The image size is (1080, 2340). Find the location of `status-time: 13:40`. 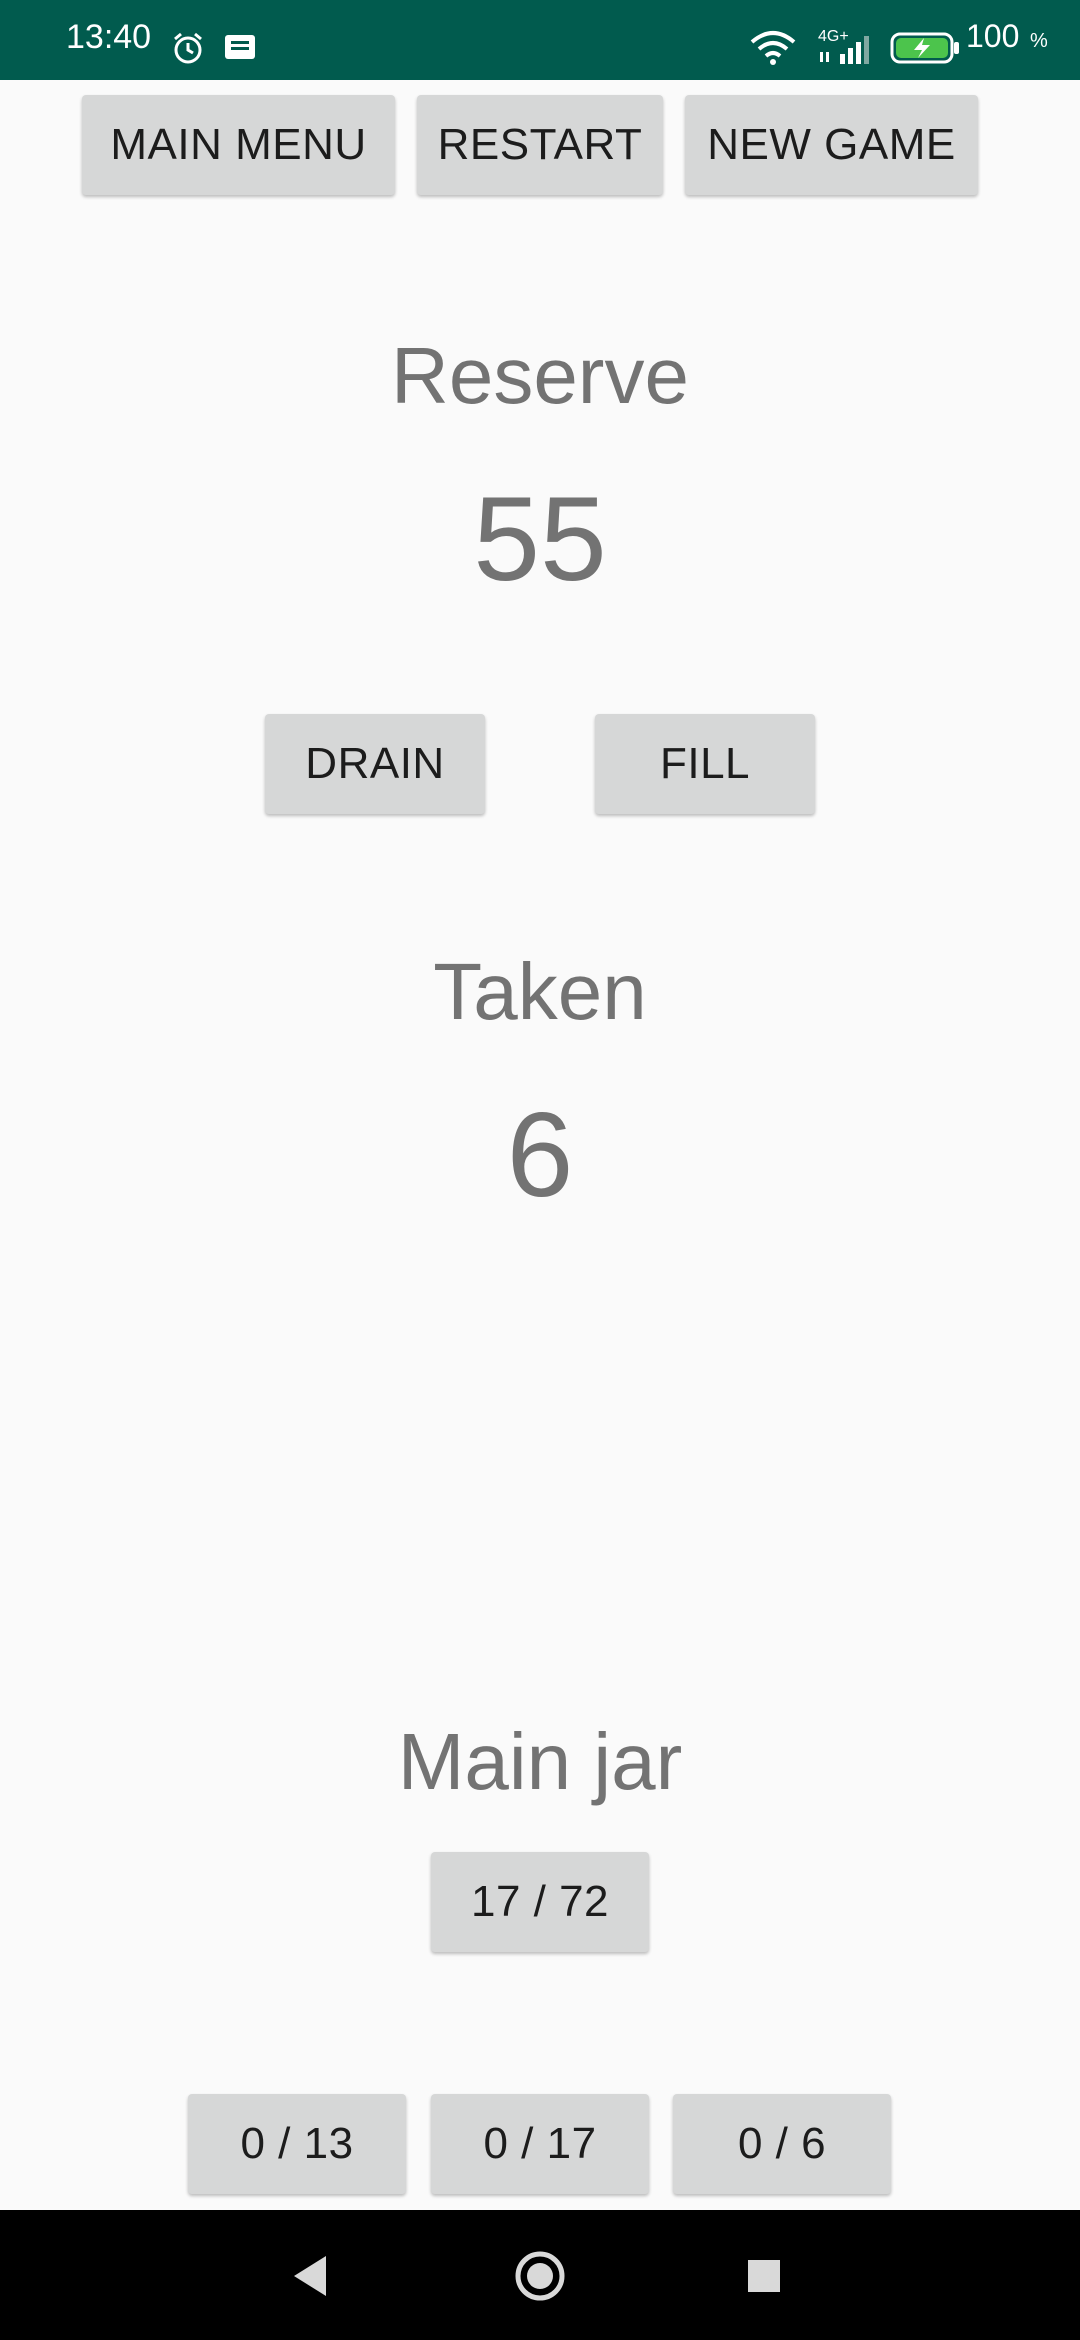

status-time: 13:40 is located at coordinates (109, 37).